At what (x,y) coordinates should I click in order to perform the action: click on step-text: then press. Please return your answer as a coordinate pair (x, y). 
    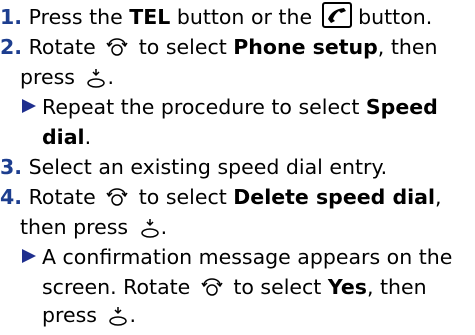
    Looking at the image, I should click on (77, 227).